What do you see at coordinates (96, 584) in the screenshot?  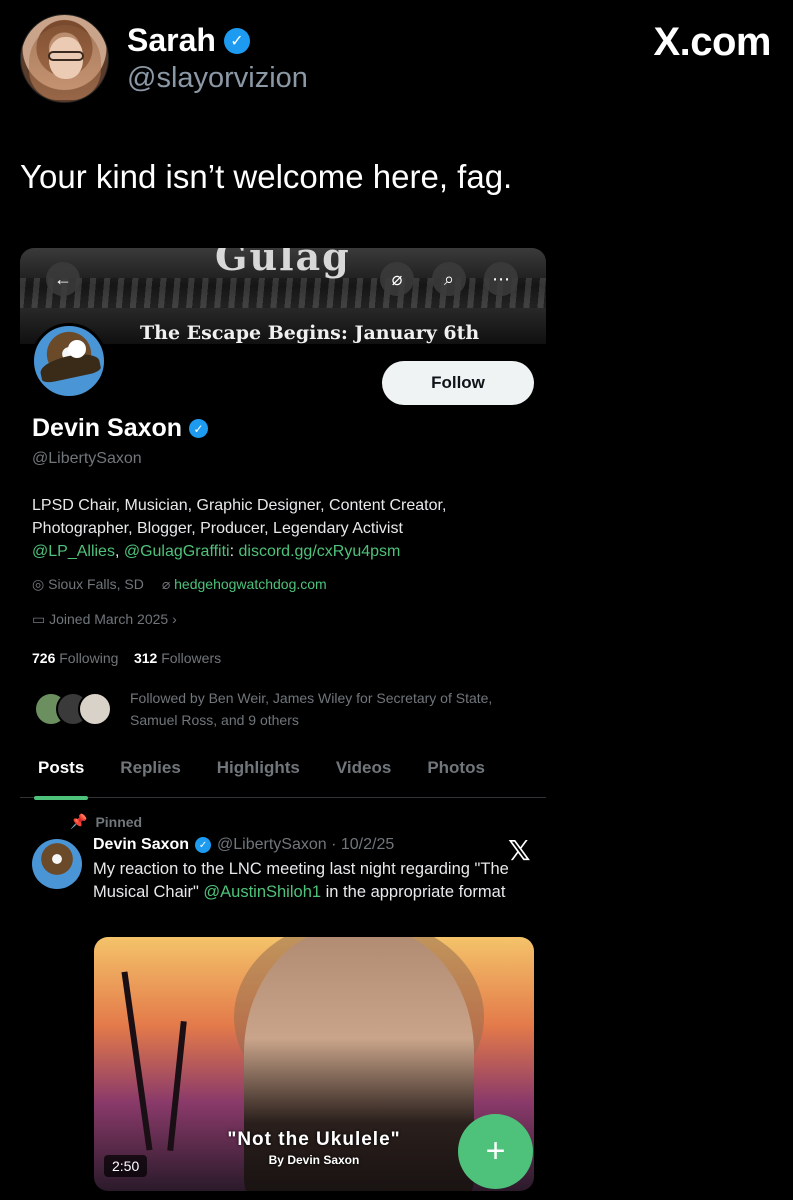 I see `location-text: Sioux Falls, SD` at bounding box center [96, 584].